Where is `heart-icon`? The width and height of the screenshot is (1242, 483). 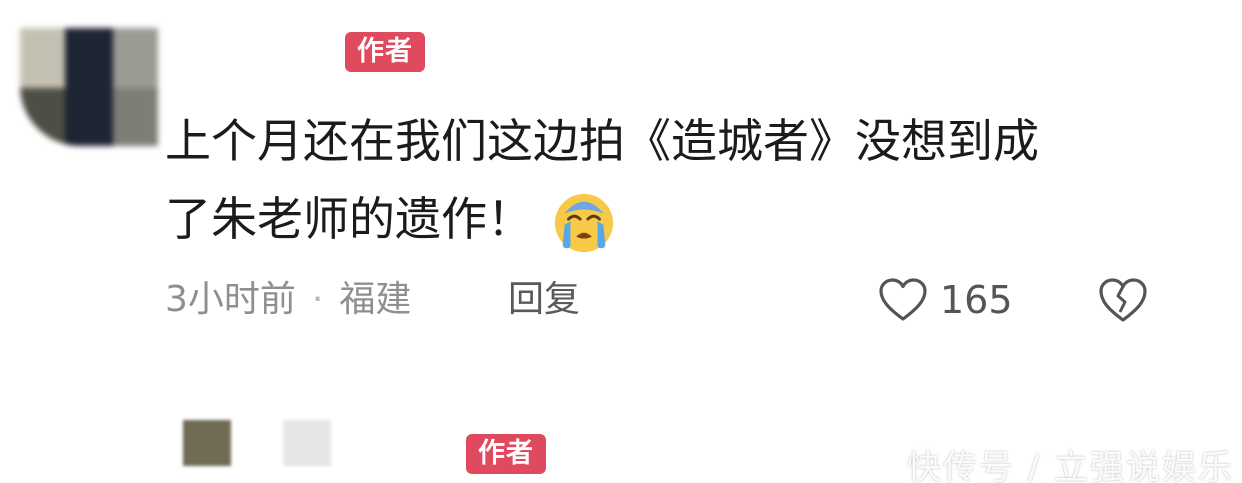
heart-icon is located at coordinates (903, 299).